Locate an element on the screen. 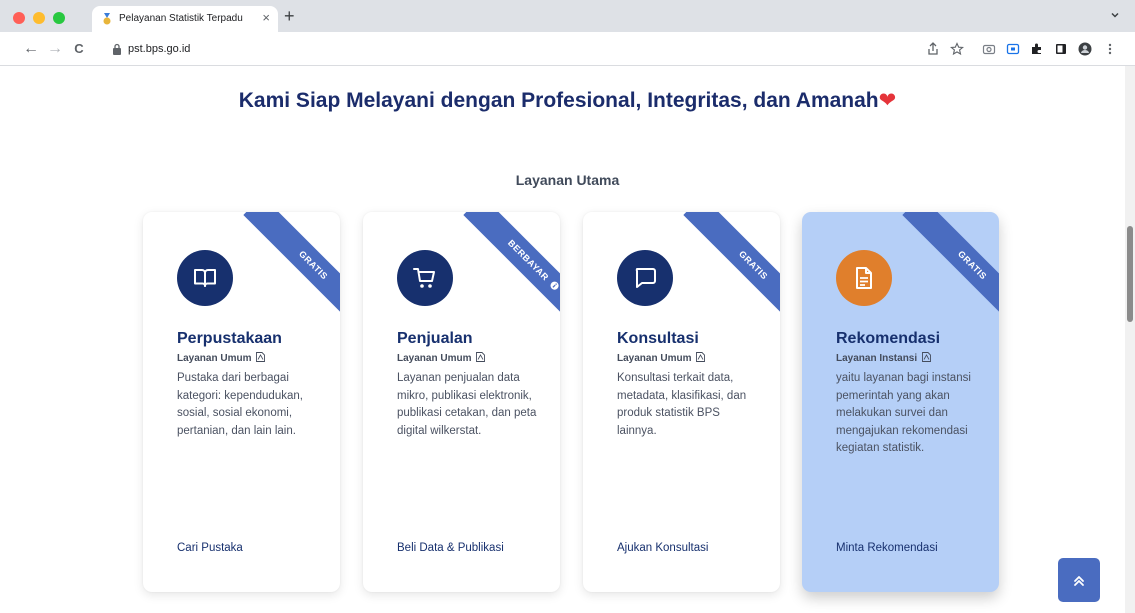 The width and height of the screenshot is (1135, 613). heart-emoji-icon: ❤ is located at coordinates (887, 100).